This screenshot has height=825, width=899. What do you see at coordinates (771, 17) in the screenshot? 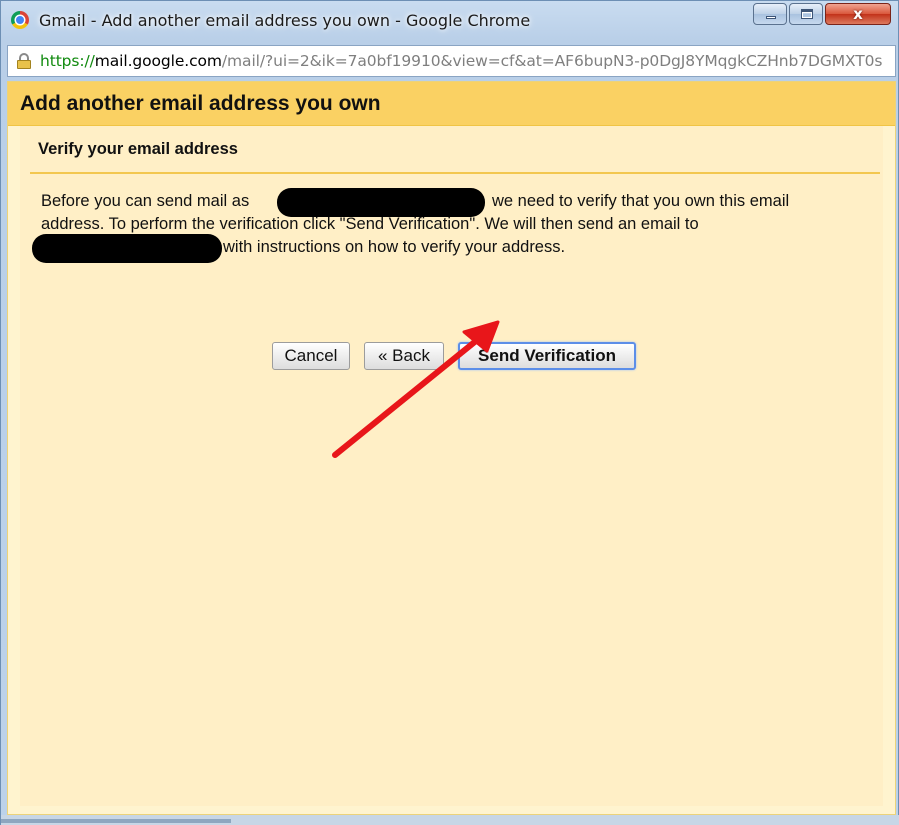
I see `minimize-icon` at bounding box center [771, 17].